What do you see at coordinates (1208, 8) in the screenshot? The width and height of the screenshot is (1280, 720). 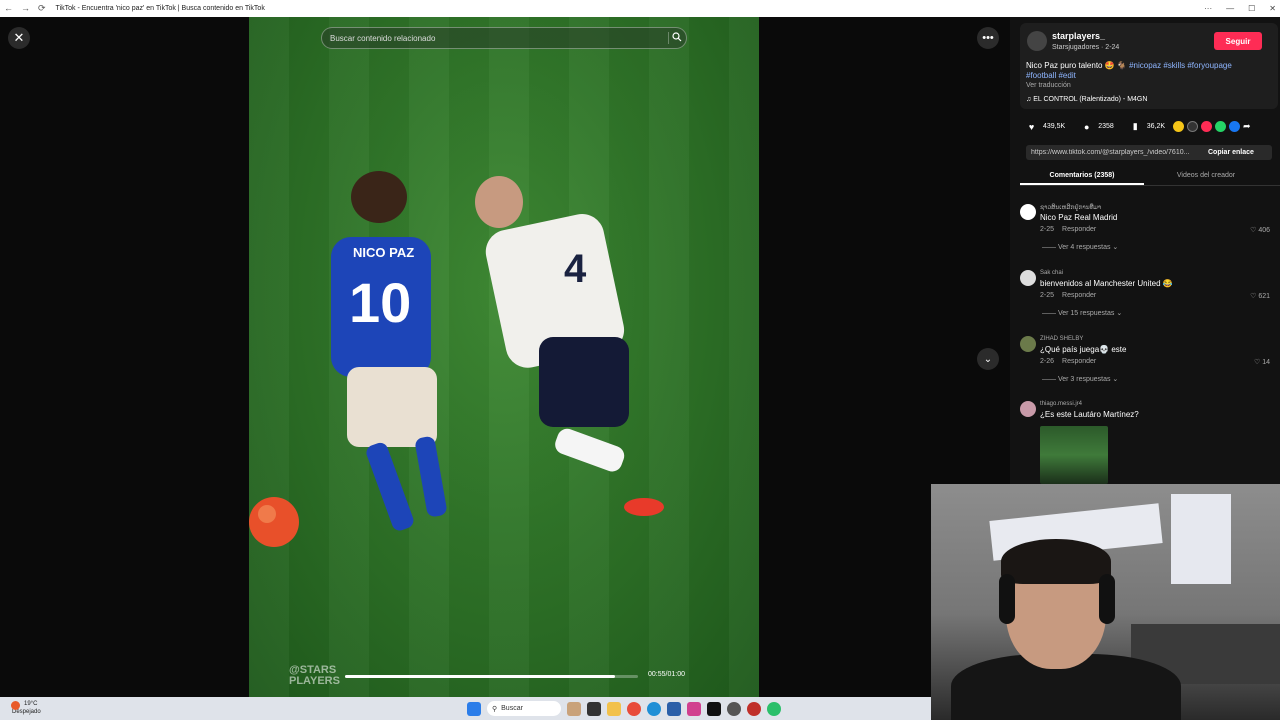 I see `browser-menu-icon: ···` at bounding box center [1208, 8].